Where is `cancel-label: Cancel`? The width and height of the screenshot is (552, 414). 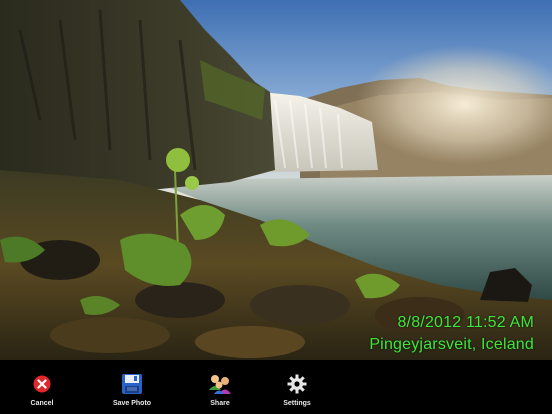
cancel-label: Cancel is located at coordinates (42, 403).